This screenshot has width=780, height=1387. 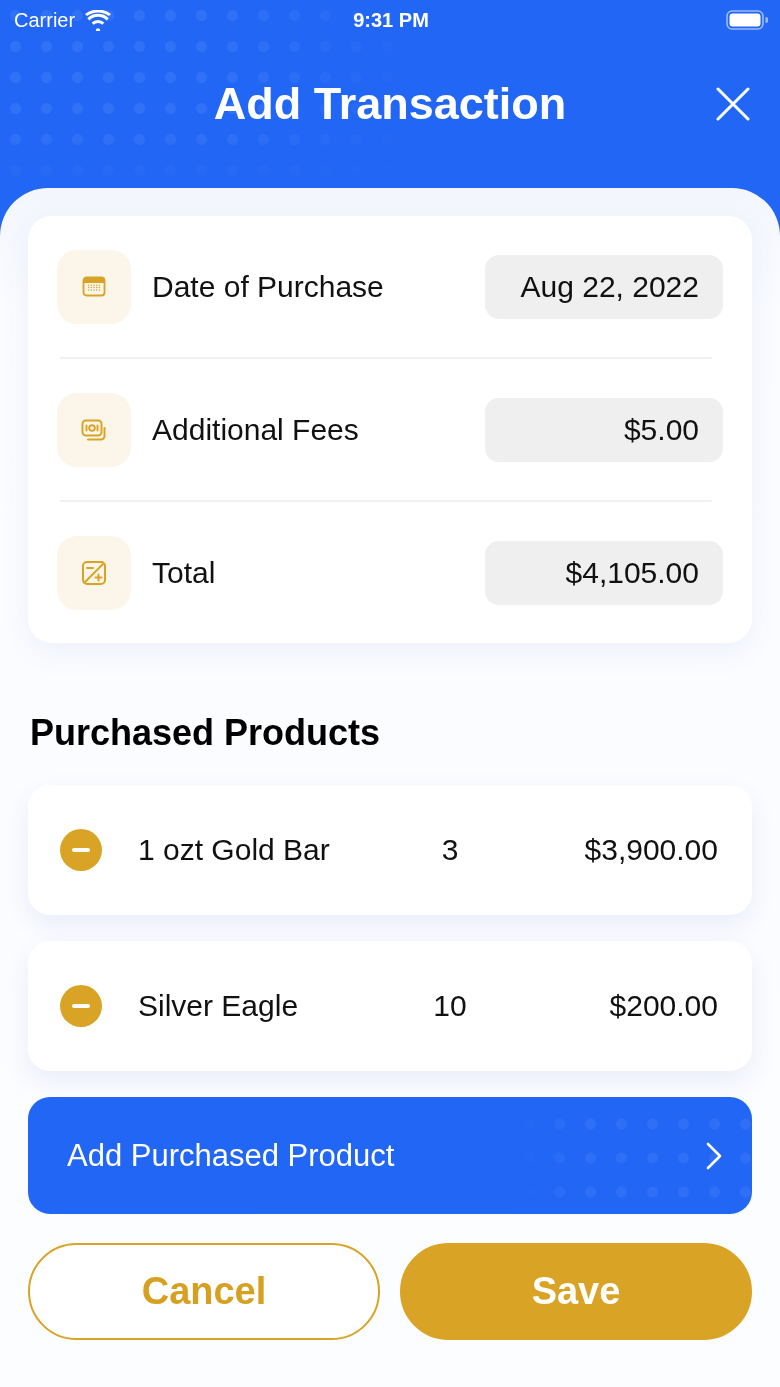 I want to click on carrier-name: Carrier, so click(x=45, y=20).